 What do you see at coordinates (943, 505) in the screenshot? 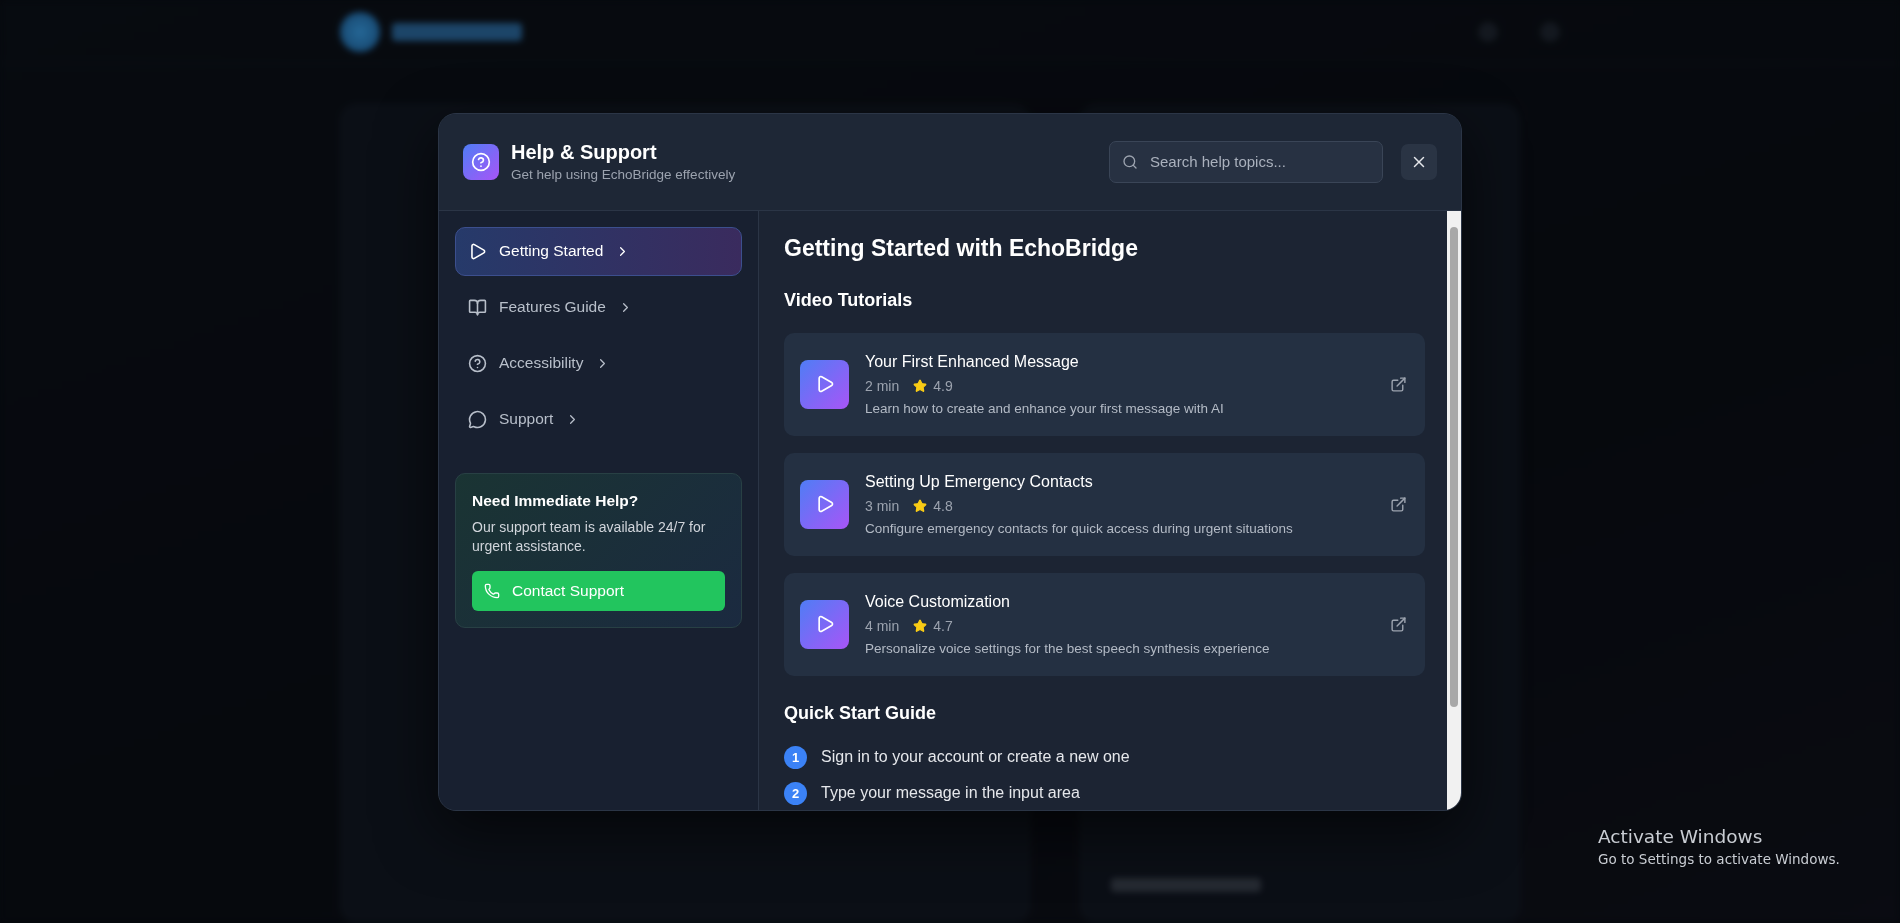
I see `video-rating: 4.8` at bounding box center [943, 505].